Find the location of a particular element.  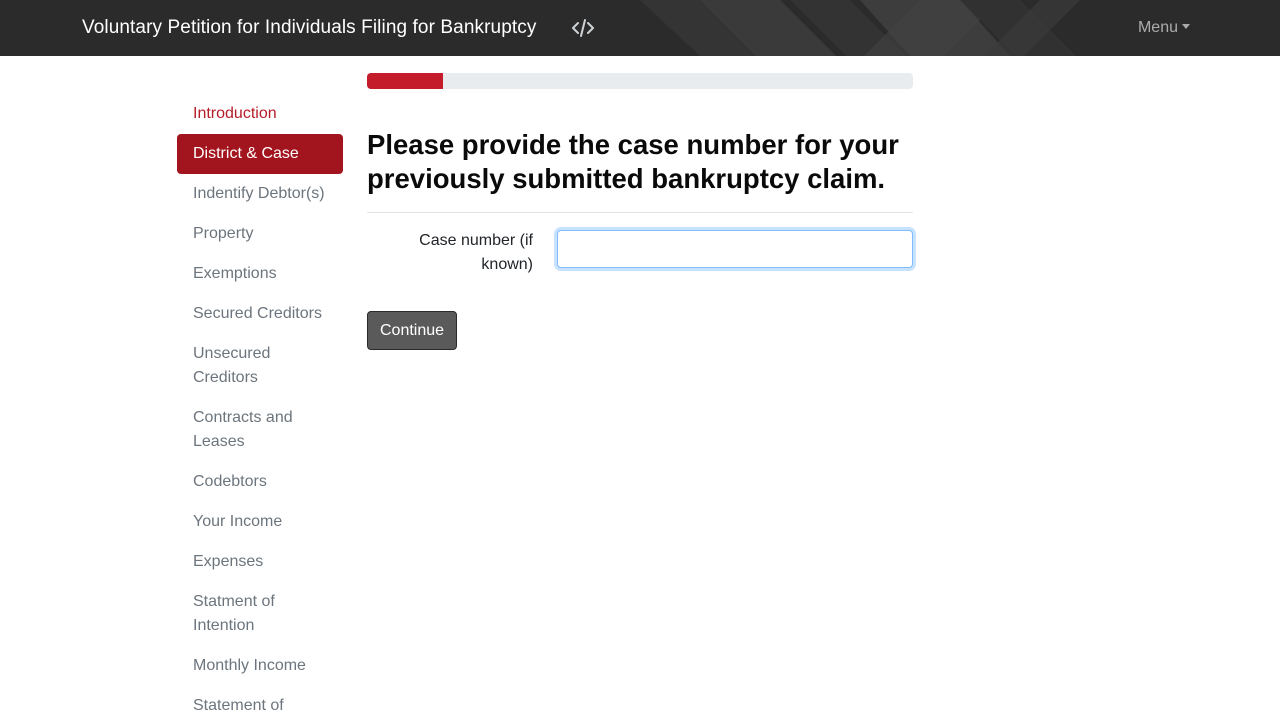

chevron-down-icon is located at coordinates (1186, 26).